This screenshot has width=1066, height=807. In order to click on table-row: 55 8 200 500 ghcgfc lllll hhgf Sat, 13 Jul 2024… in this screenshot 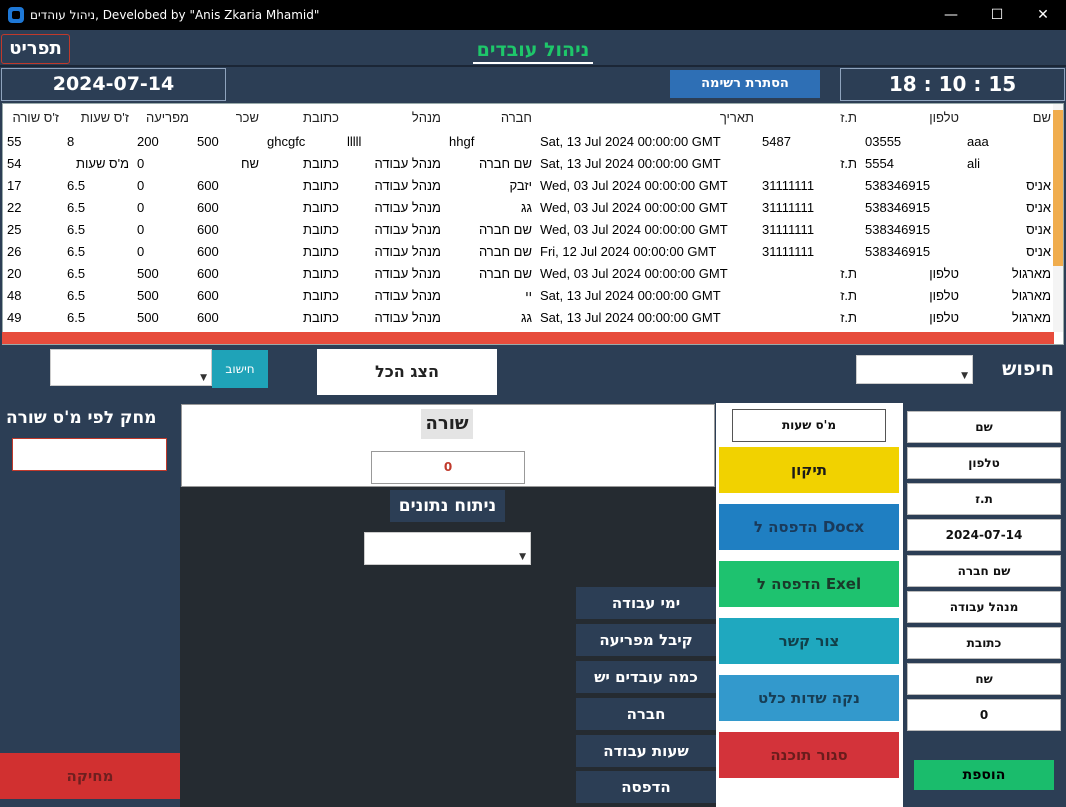, I will do `click(529, 141)`.